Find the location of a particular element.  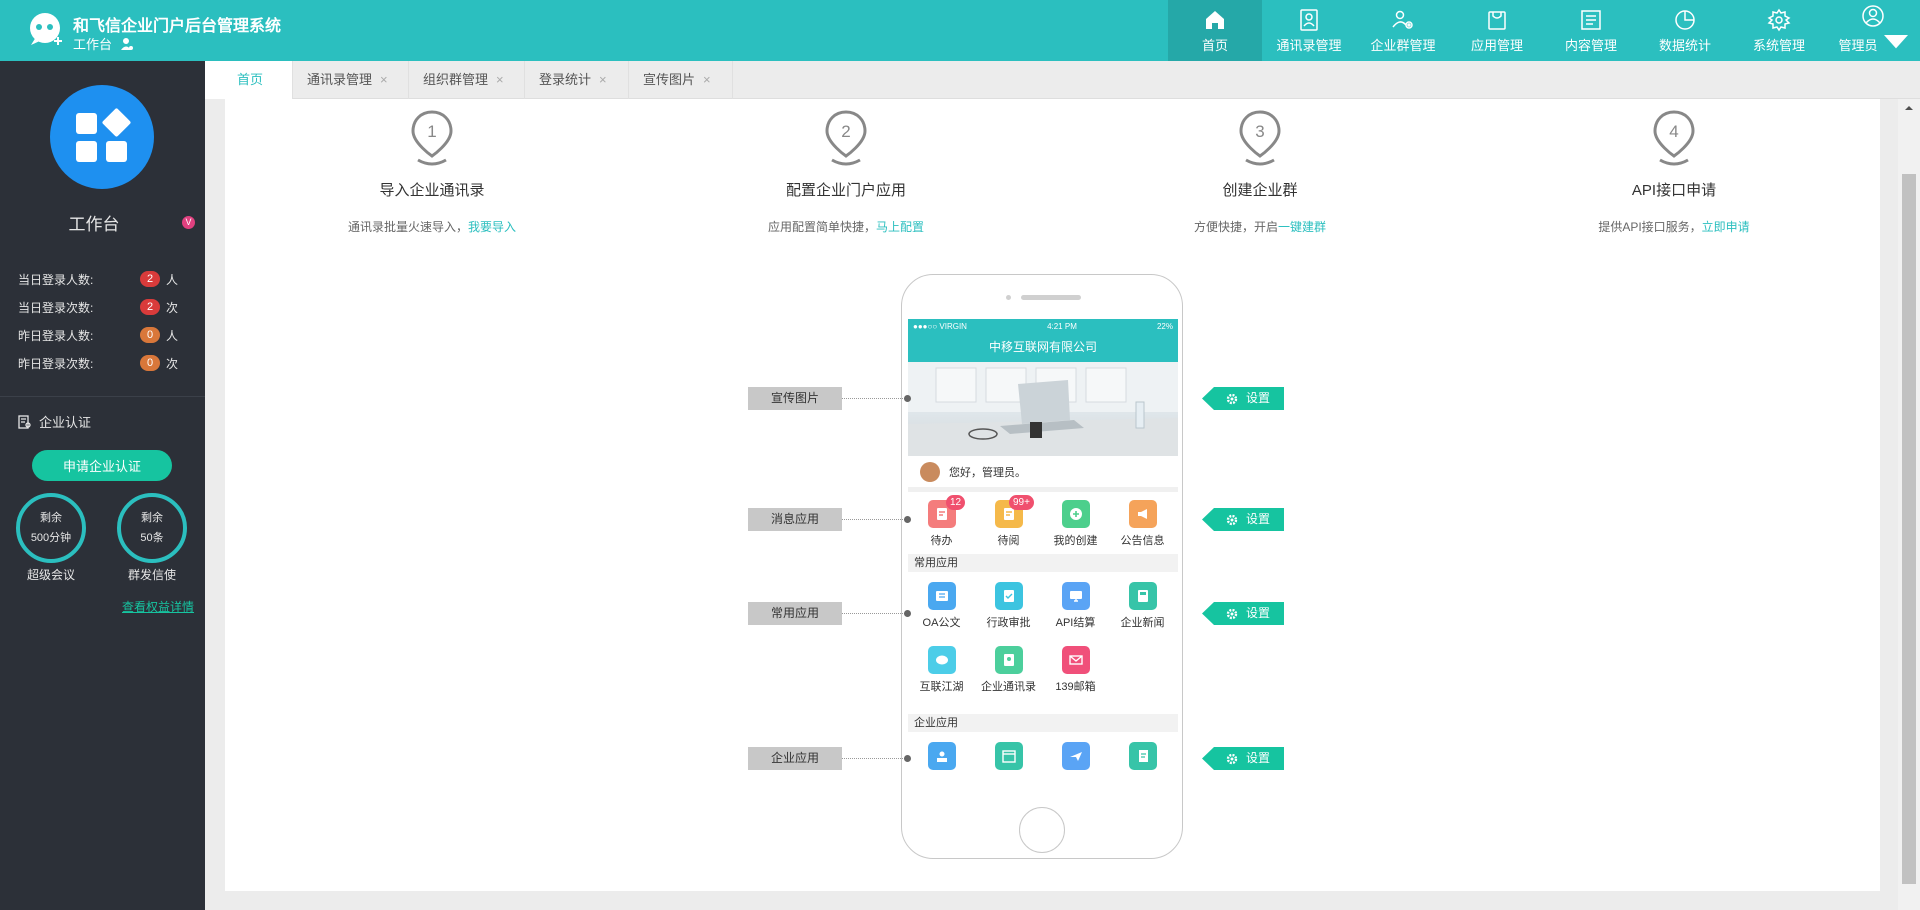

plane-icon is located at coordinates (1075, 756).